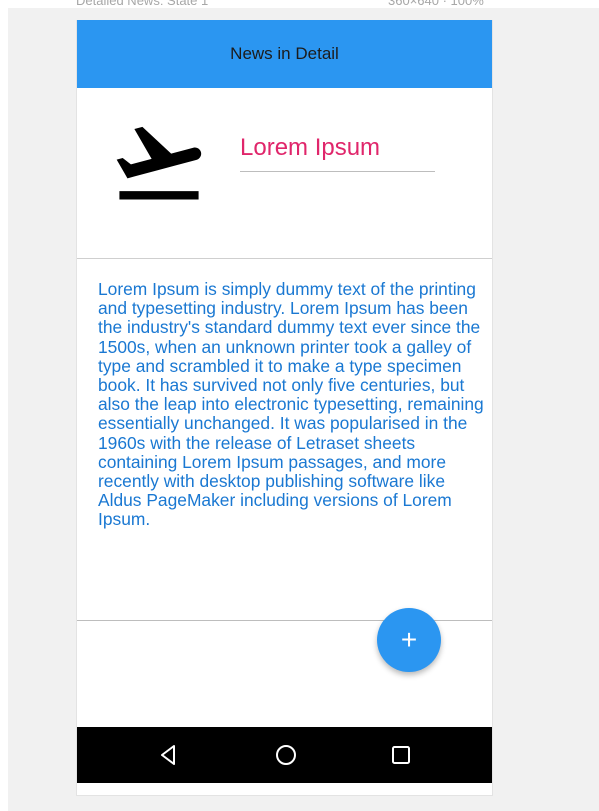 The image size is (599, 811). What do you see at coordinates (310, 147) in the screenshot?
I see `headline: Lorem Ipsum` at bounding box center [310, 147].